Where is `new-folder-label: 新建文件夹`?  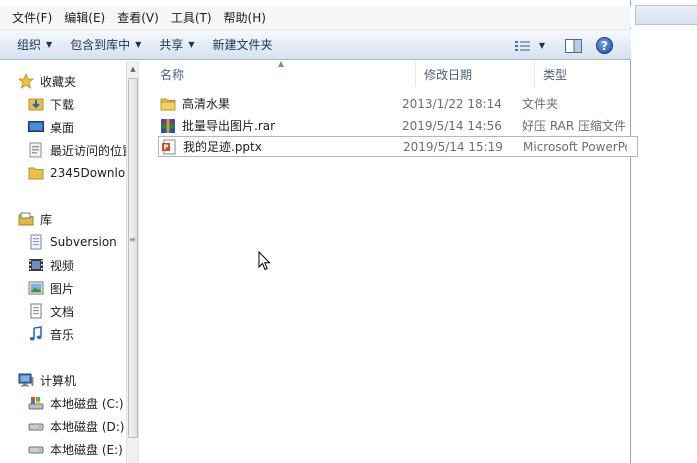 new-folder-label: 新建文件夹 is located at coordinates (242, 45).